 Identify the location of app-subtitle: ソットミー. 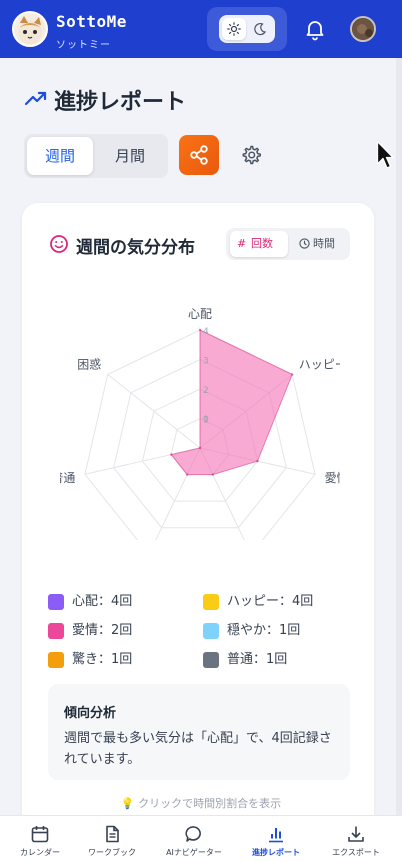
(83, 45).